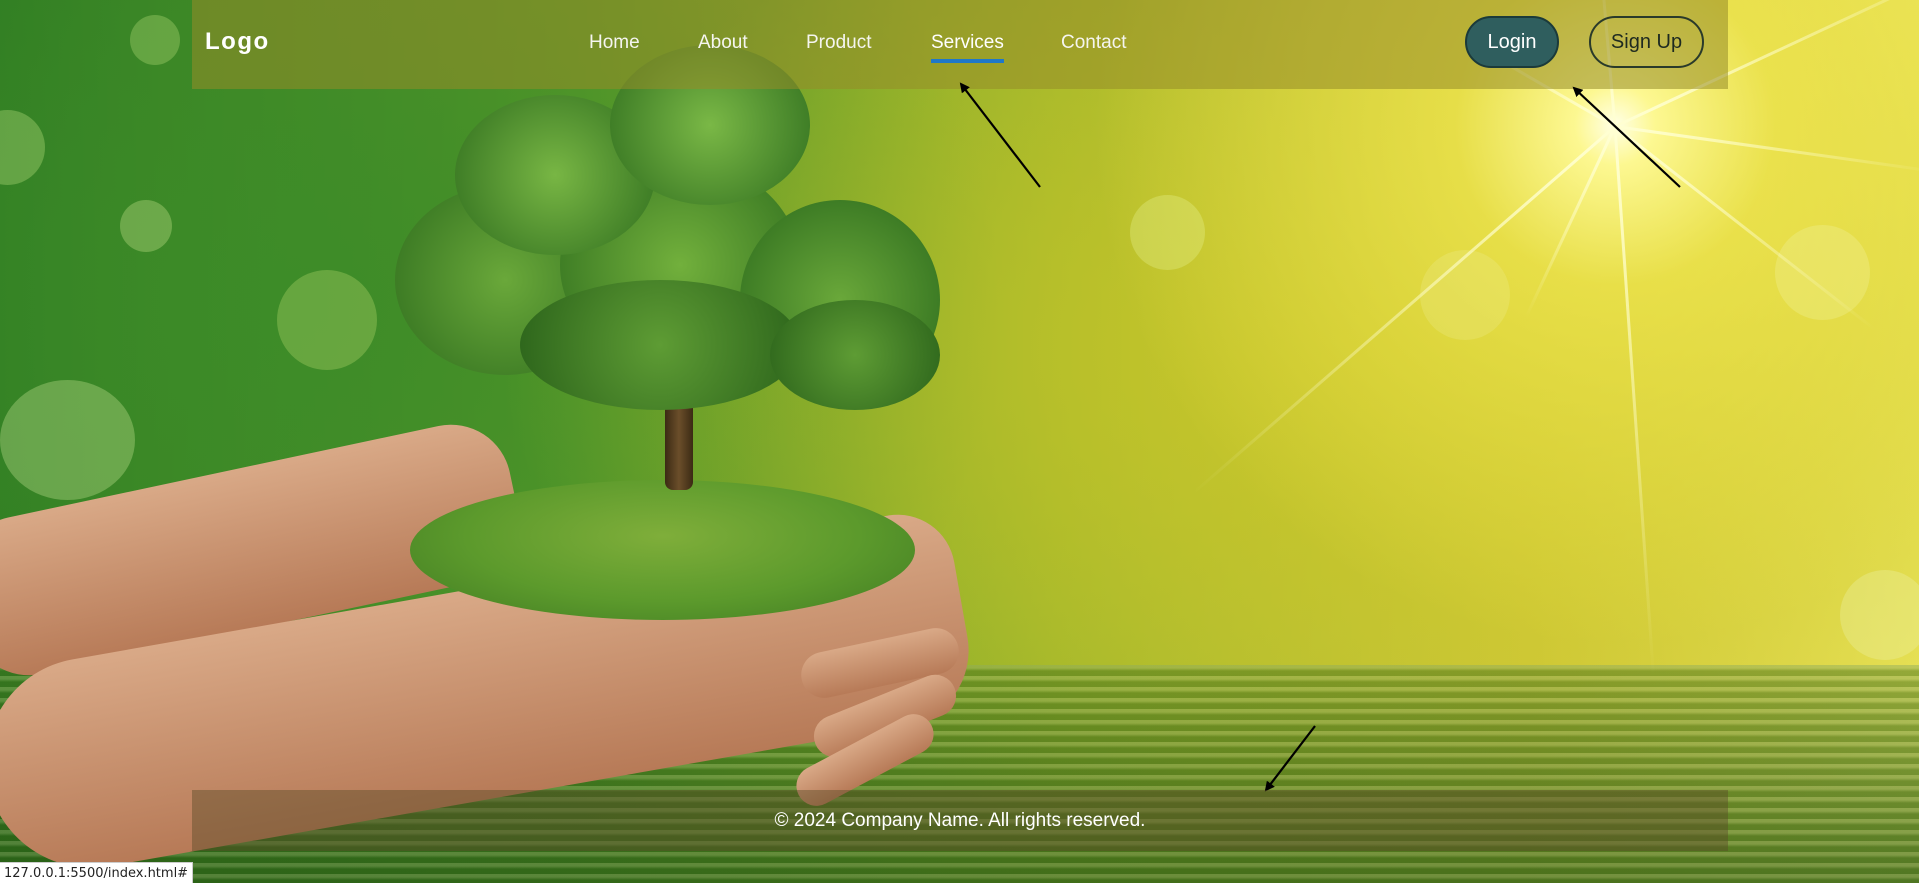 Image resolution: width=1919 pixels, height=883 pixels. I want to click on arrow-to-services, so click(1000, 135).